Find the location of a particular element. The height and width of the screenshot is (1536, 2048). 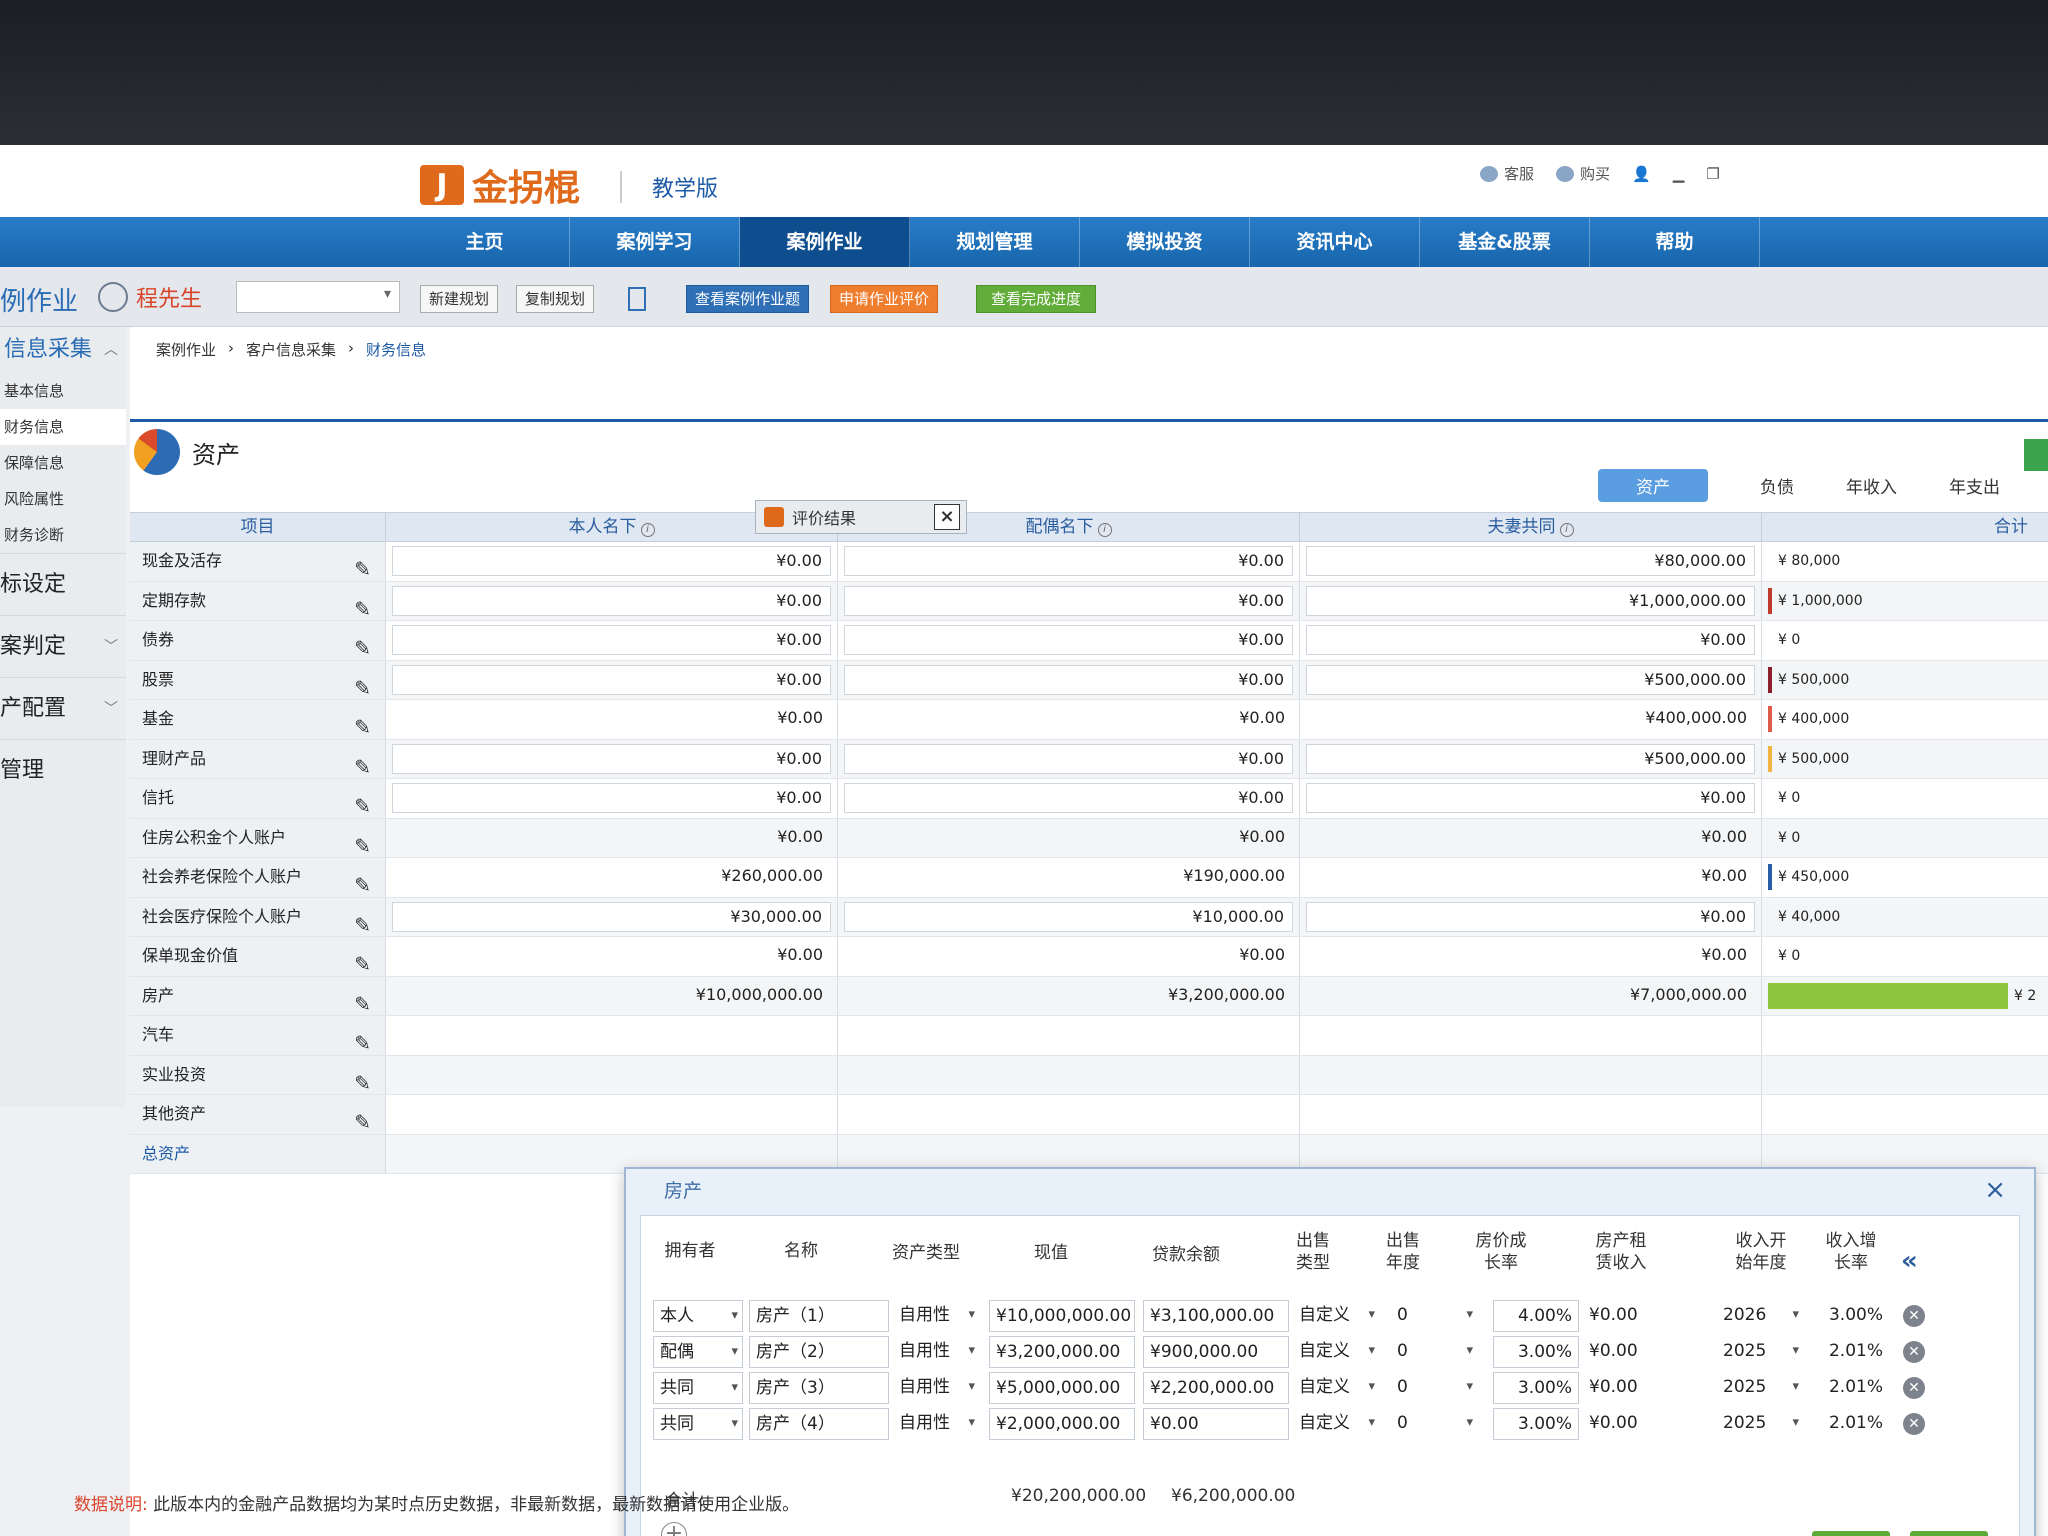

nav-home: 主页 is located at coordinates (485, 242).